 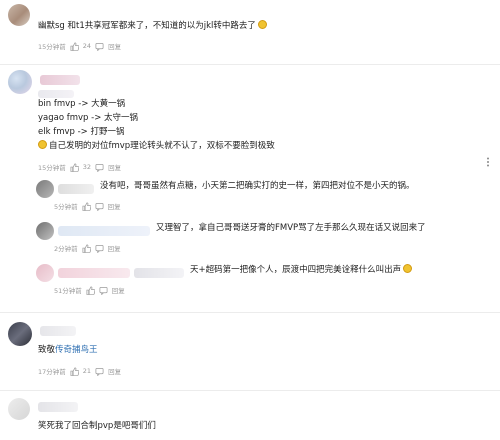 I want to click on reply-meta: 5分钟前 回复, so click(x=87, y=206).